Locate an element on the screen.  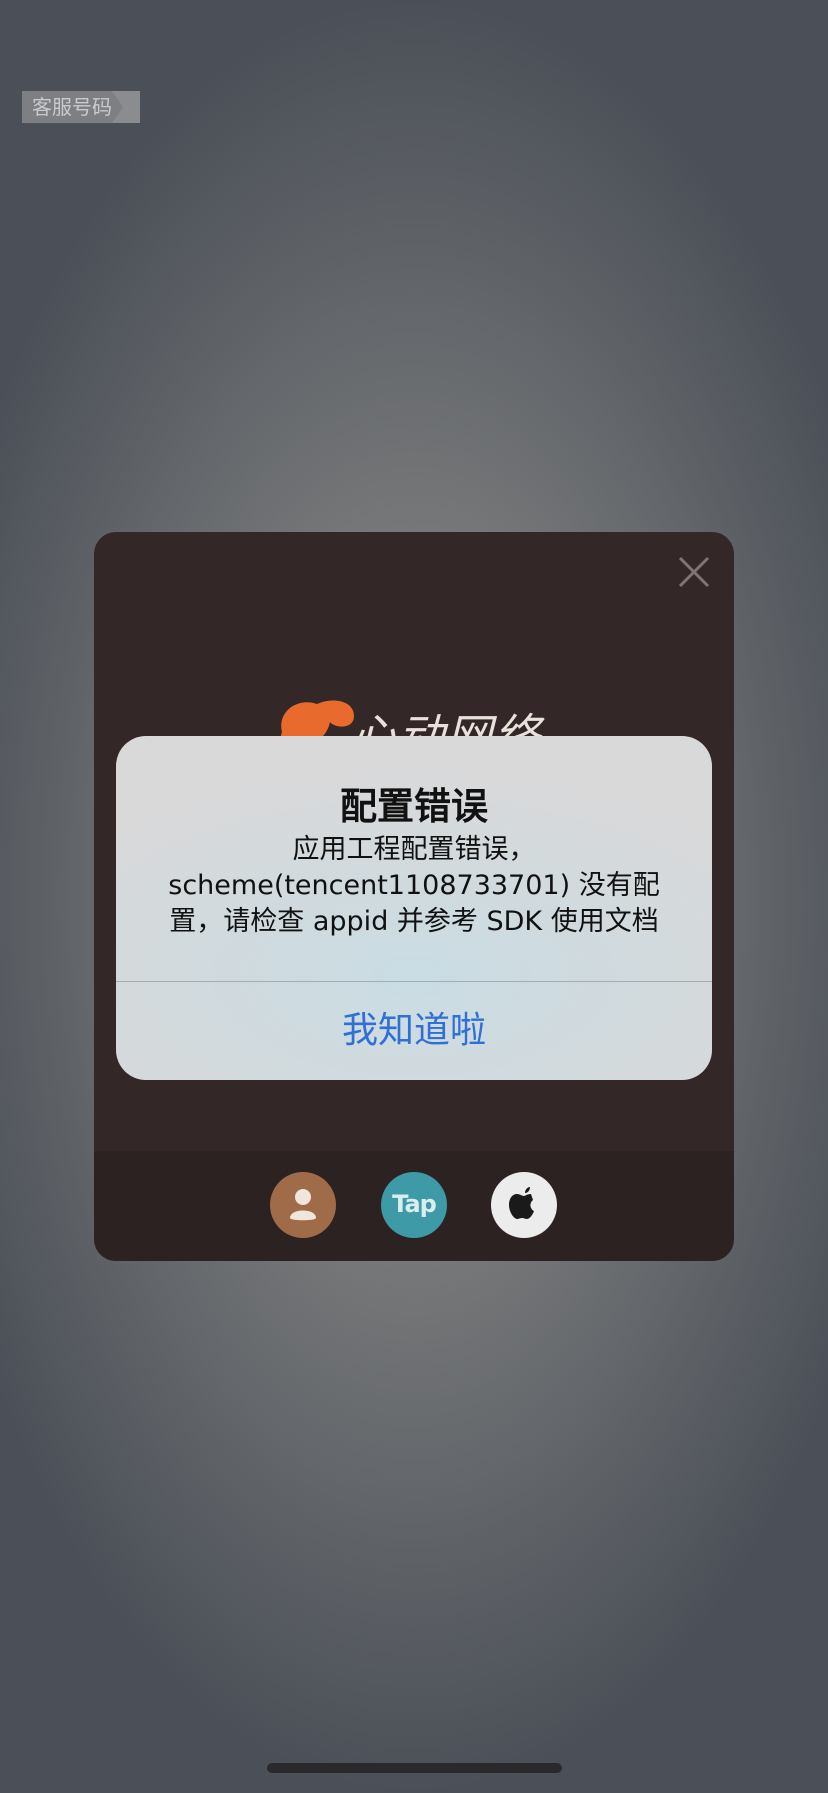
customer-service-label: 客服号码 is located at coordinates (72, 107).